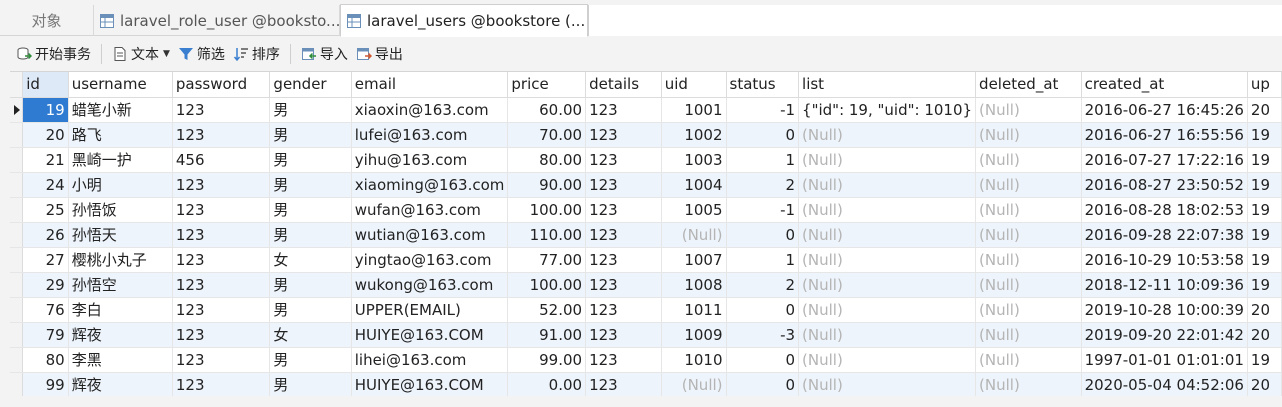 The width and height of the screenshot is (1282, 407). Describe the element at coordinates (547, 310) in the screenshot. I see `cell-price: 52.00` at that location.